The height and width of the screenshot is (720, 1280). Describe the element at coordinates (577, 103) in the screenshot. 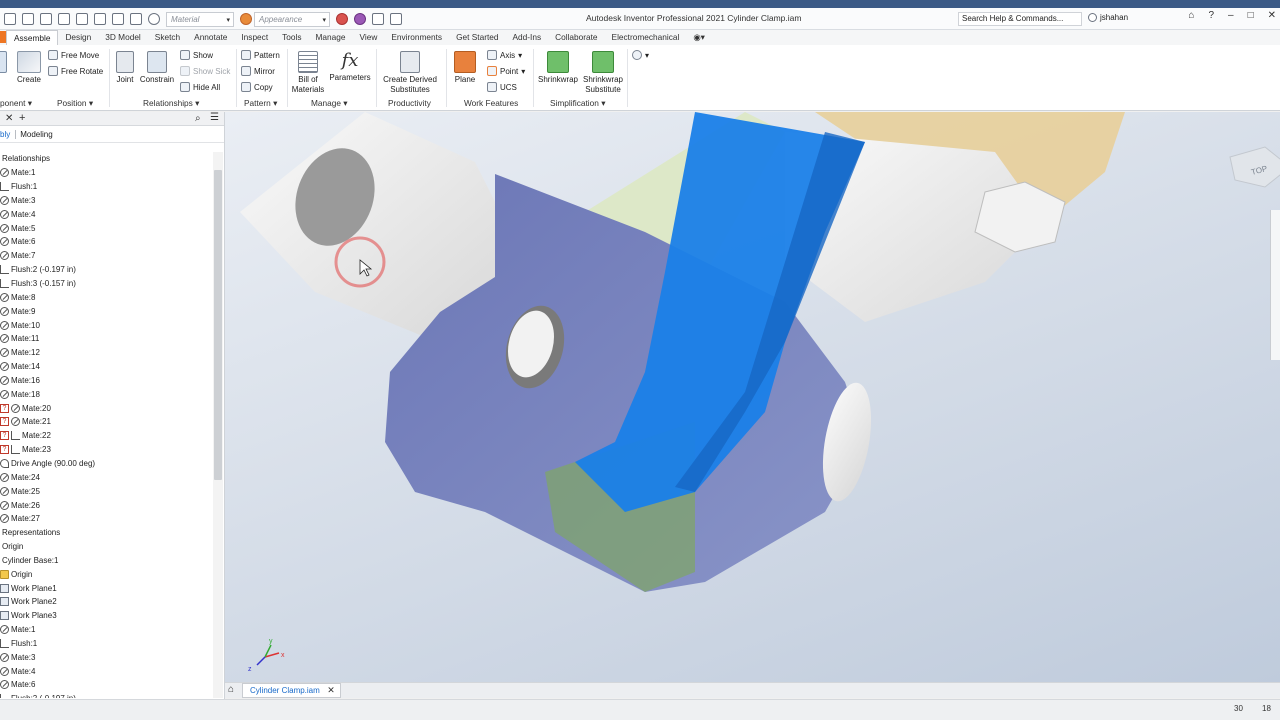

I see `panel-simplification: Simplification ▾` at that location.